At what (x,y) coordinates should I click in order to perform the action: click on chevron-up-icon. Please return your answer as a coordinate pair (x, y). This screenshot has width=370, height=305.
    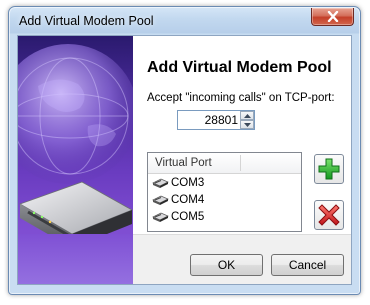
    Looking at the image, I should click on (247, 116).